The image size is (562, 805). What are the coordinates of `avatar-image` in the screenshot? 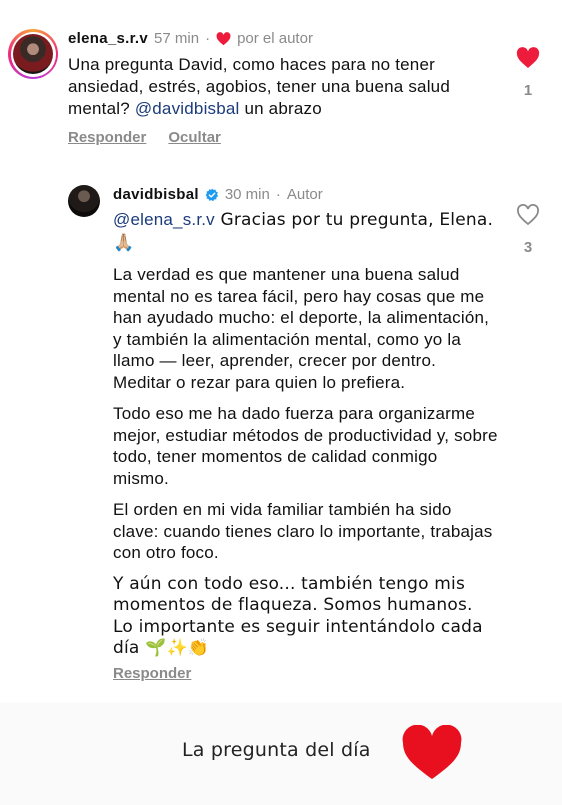 It's located at (33, 54).